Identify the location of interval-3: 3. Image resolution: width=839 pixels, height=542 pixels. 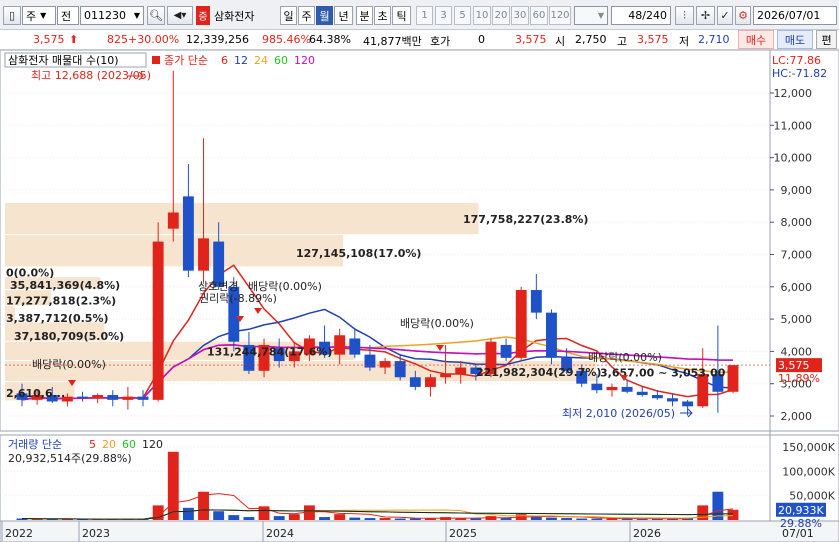
(443, 15).